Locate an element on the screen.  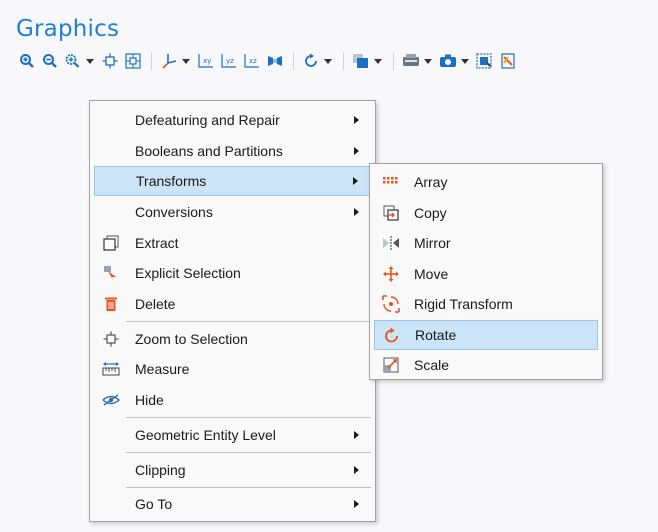
xz-view-icon: xz is located at coordinates (252, 61).